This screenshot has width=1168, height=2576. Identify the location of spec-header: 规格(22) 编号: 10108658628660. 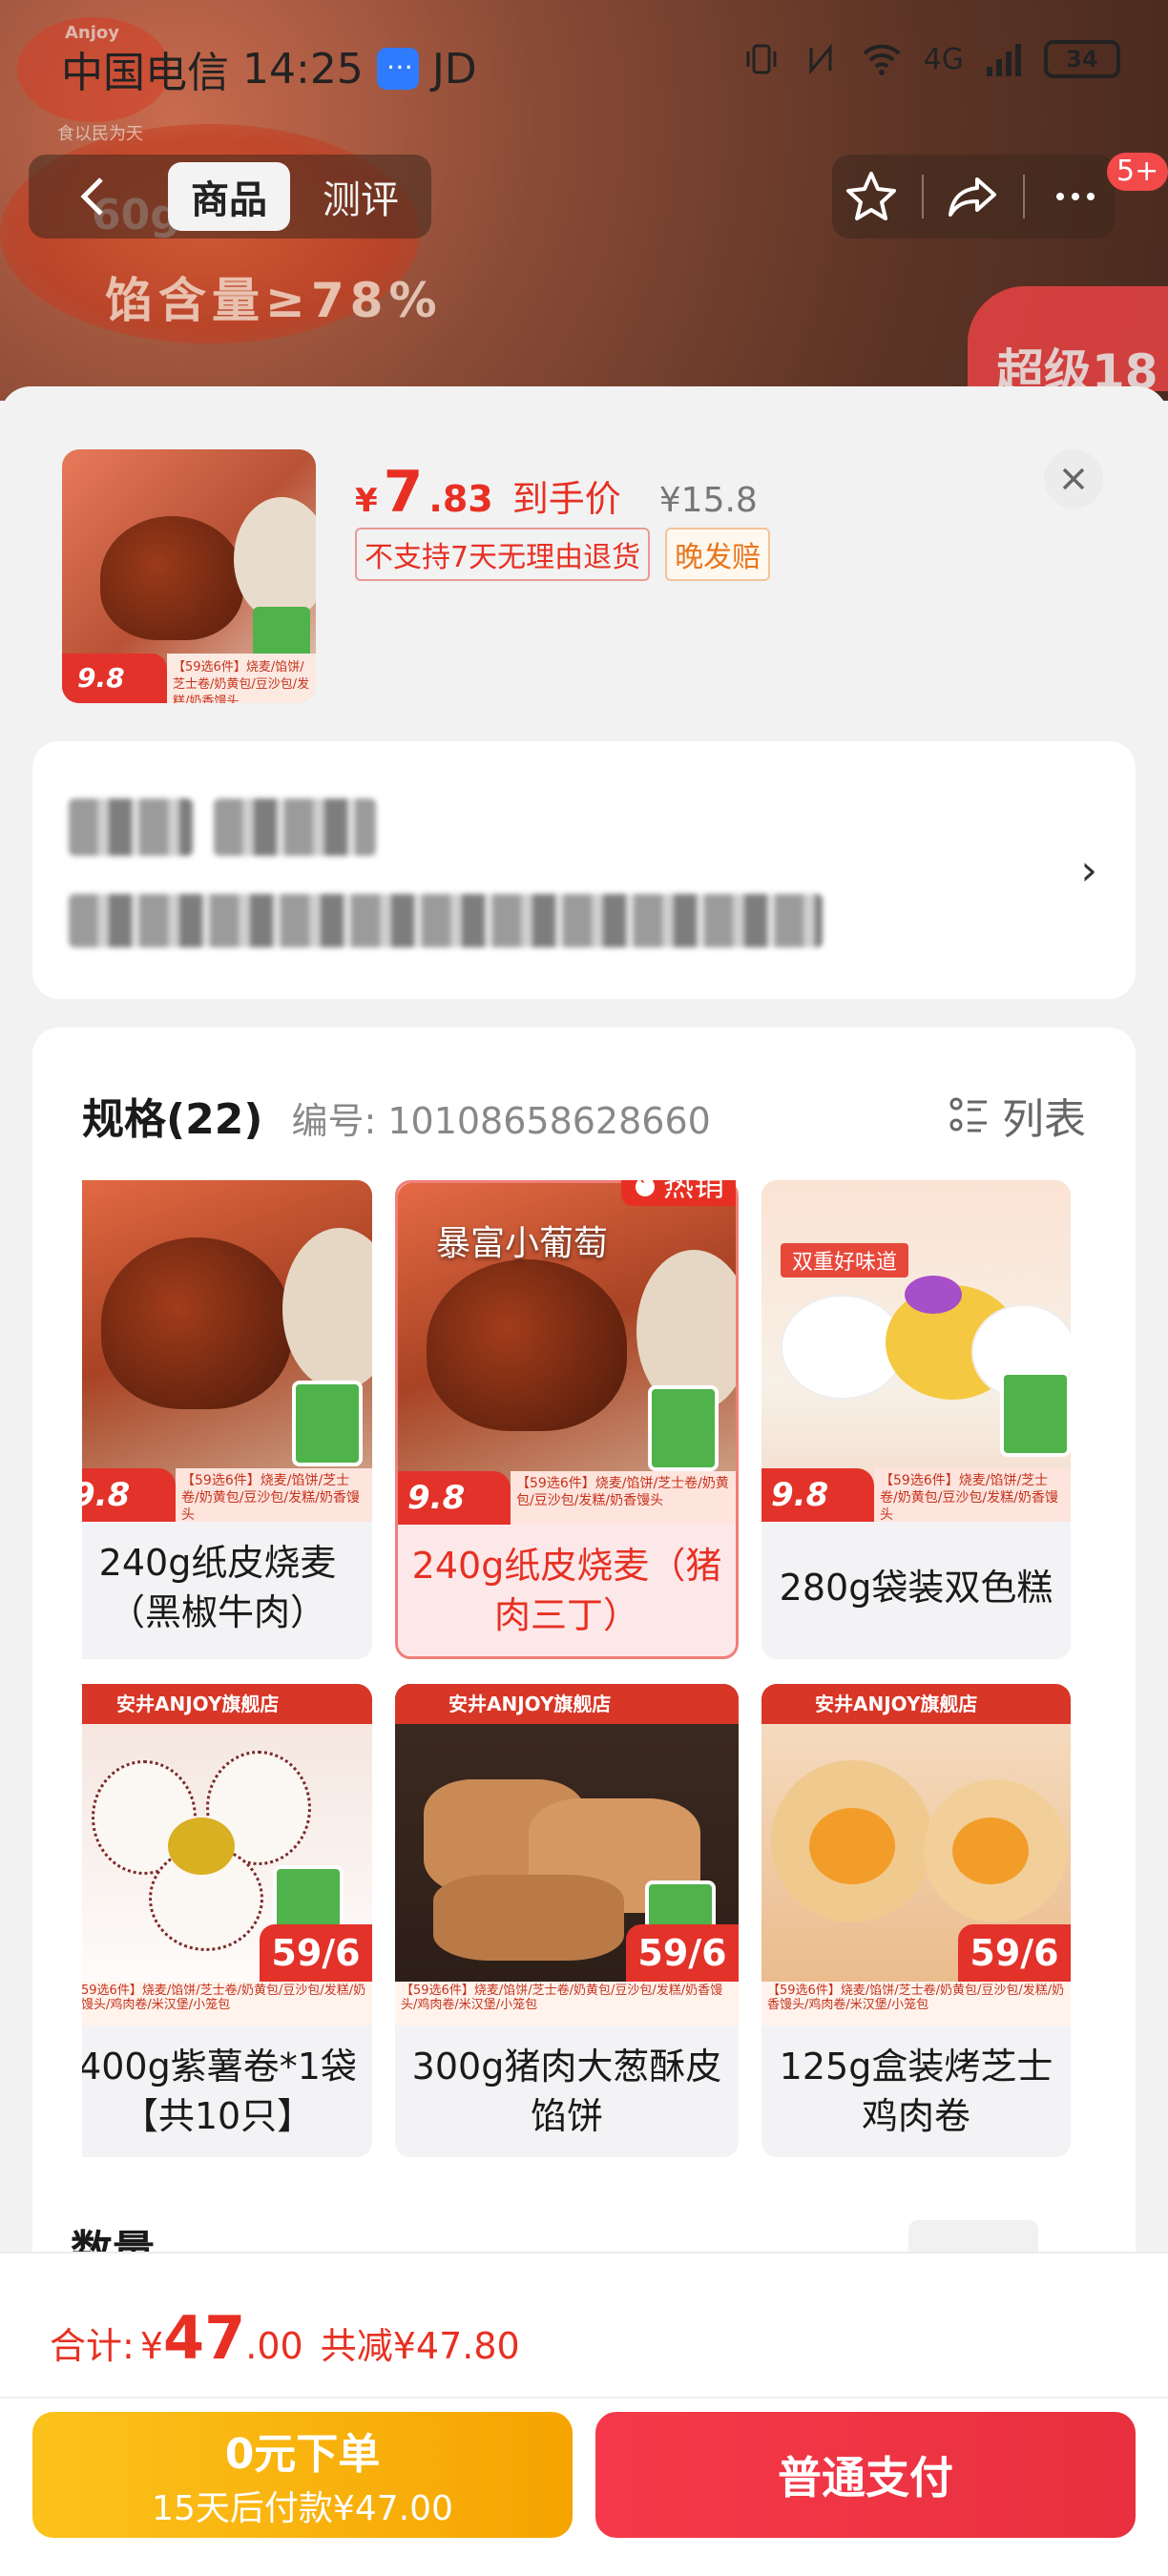
(396, 1115).